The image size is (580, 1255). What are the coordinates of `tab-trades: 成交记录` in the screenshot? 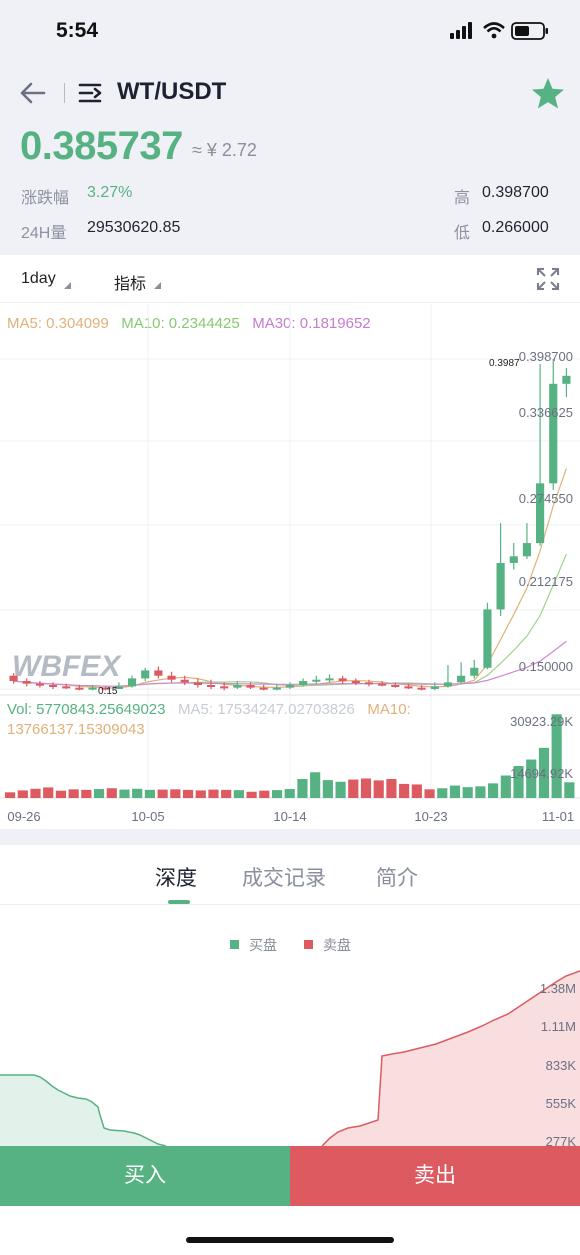 It's located at (284, 877).